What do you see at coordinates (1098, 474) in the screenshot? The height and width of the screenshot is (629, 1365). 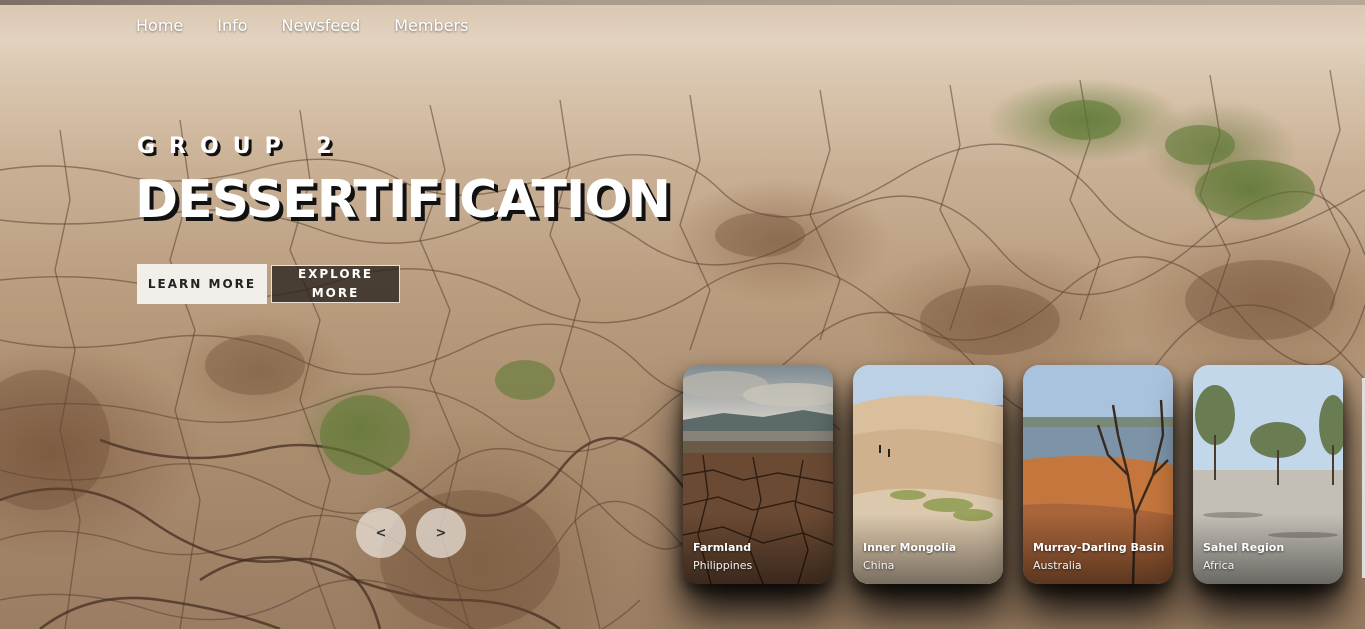 I see `destination-card-murray-darling-basin: Murray-Darling Basin Australia` at bounding box center [1098, 474].